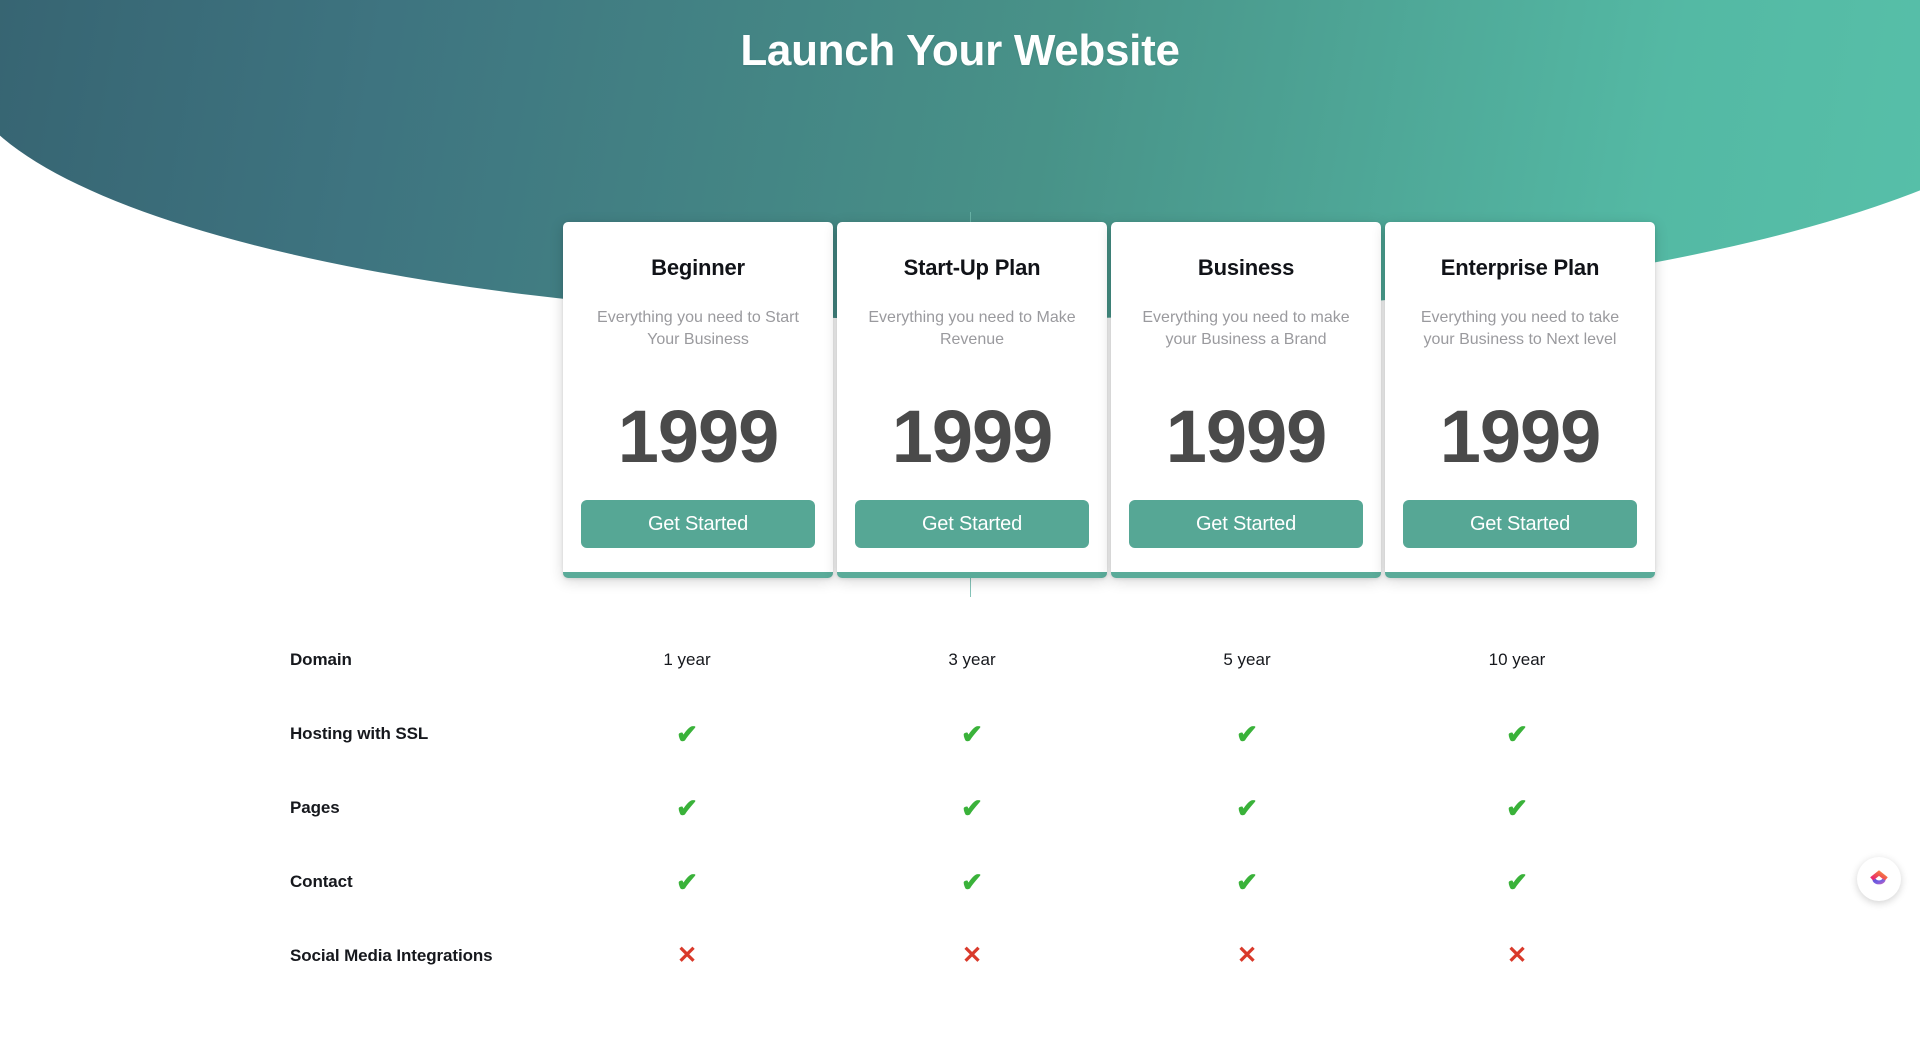  I want to click on plan-name: Beginner, so click(698, 267).